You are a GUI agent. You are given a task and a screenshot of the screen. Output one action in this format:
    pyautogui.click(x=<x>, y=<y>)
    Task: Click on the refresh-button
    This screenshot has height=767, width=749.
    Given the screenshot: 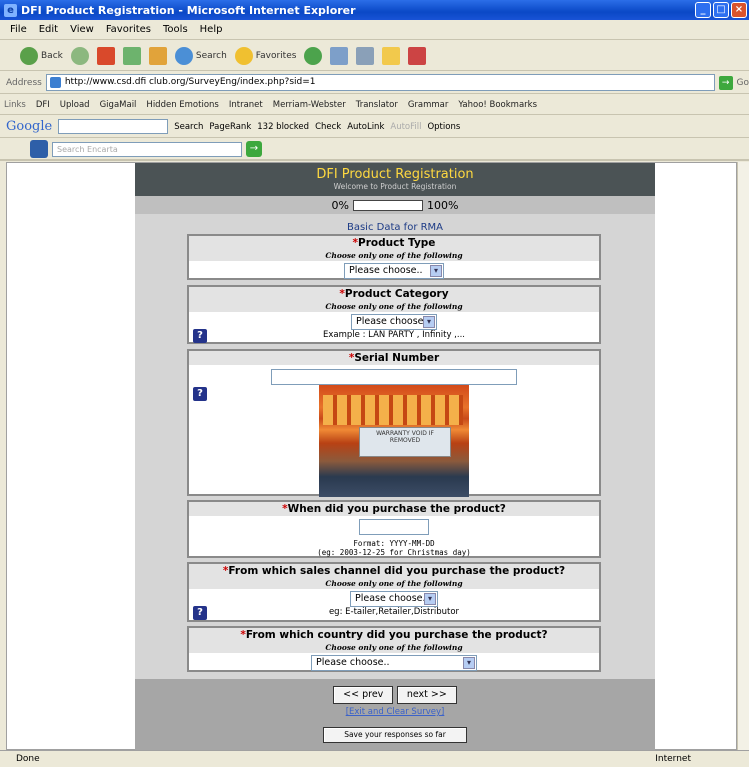 What is the action you would take?
    pyautogui.click(x=131, y=55)
    